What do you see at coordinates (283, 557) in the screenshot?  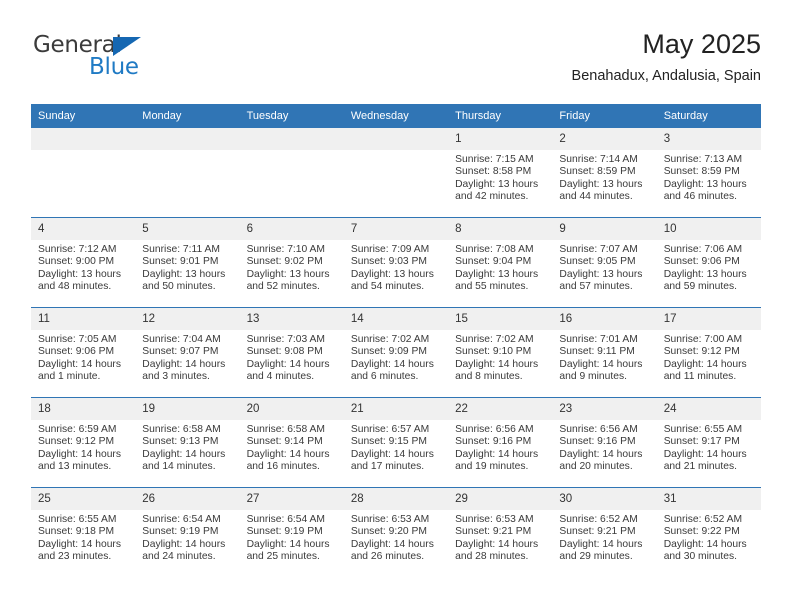 I see `daylight-duration-line2: and 25 minutes.` at bounding box center [283, 557].